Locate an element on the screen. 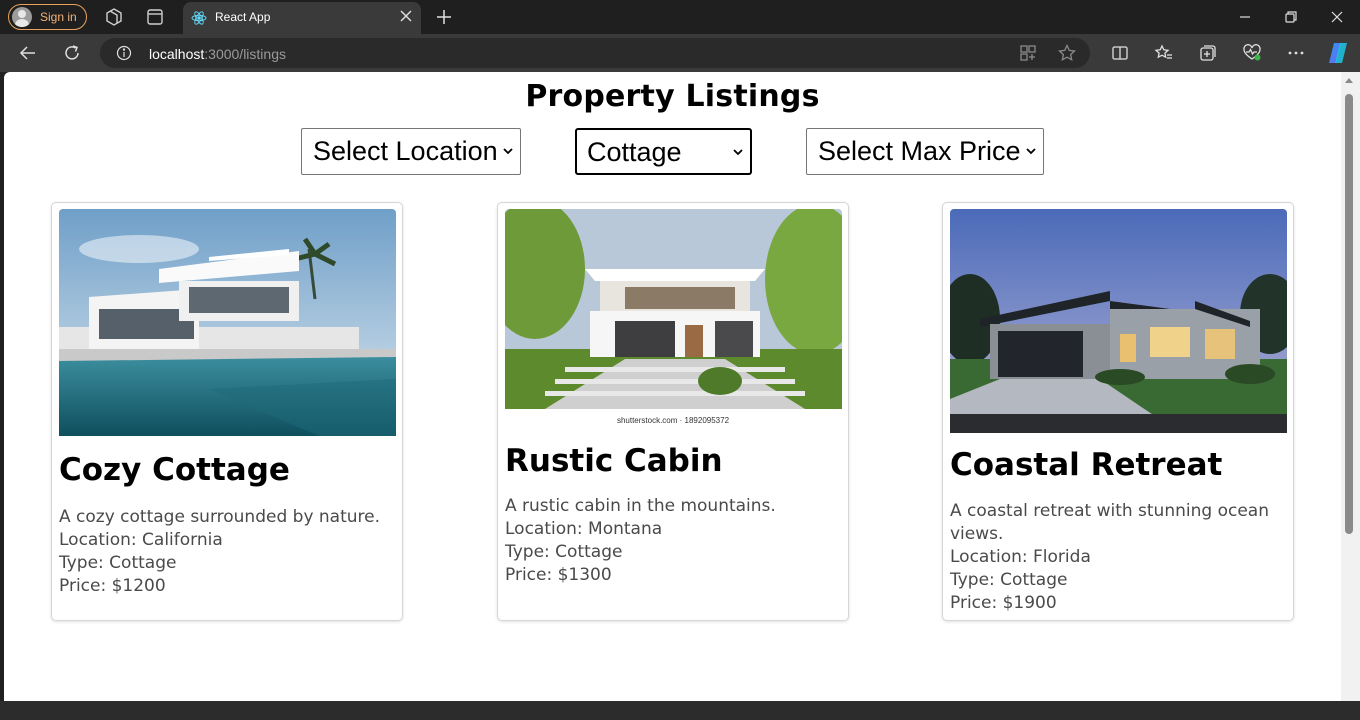 This screenshot has height=720, width=1360. max-price-select: Select Max Price is located at coordinates (925, 151).